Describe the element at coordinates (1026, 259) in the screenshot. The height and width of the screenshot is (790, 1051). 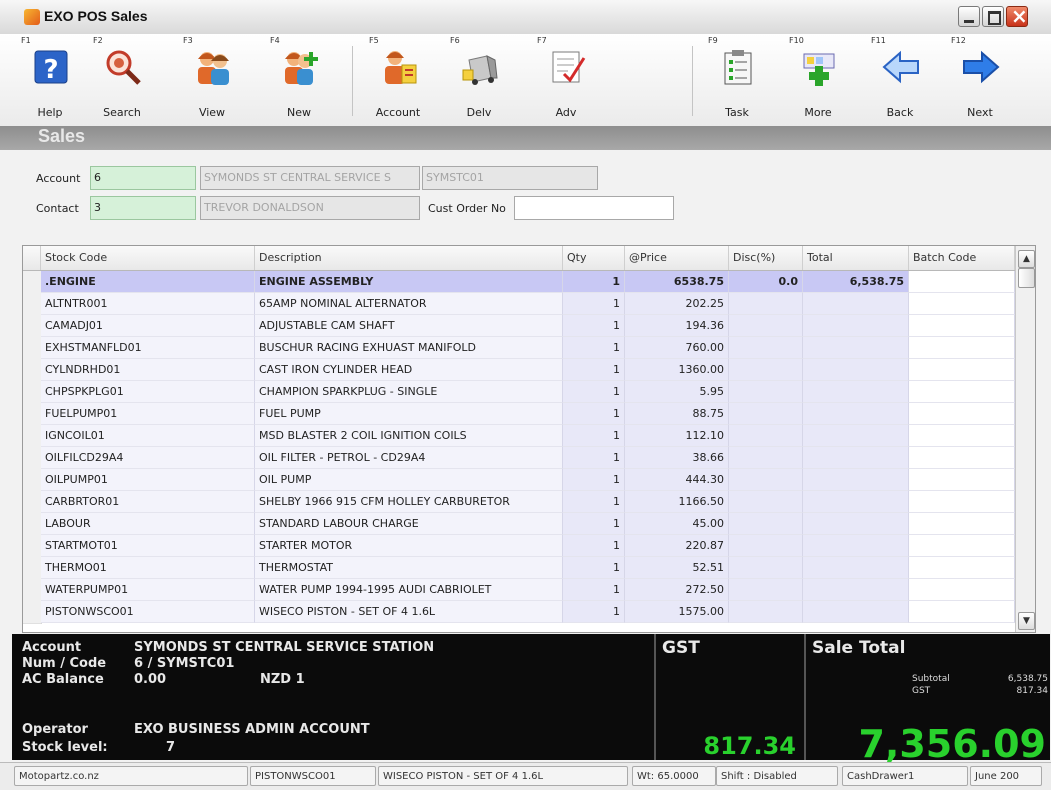
I see `scroll-up-icon: ▲` at that location.